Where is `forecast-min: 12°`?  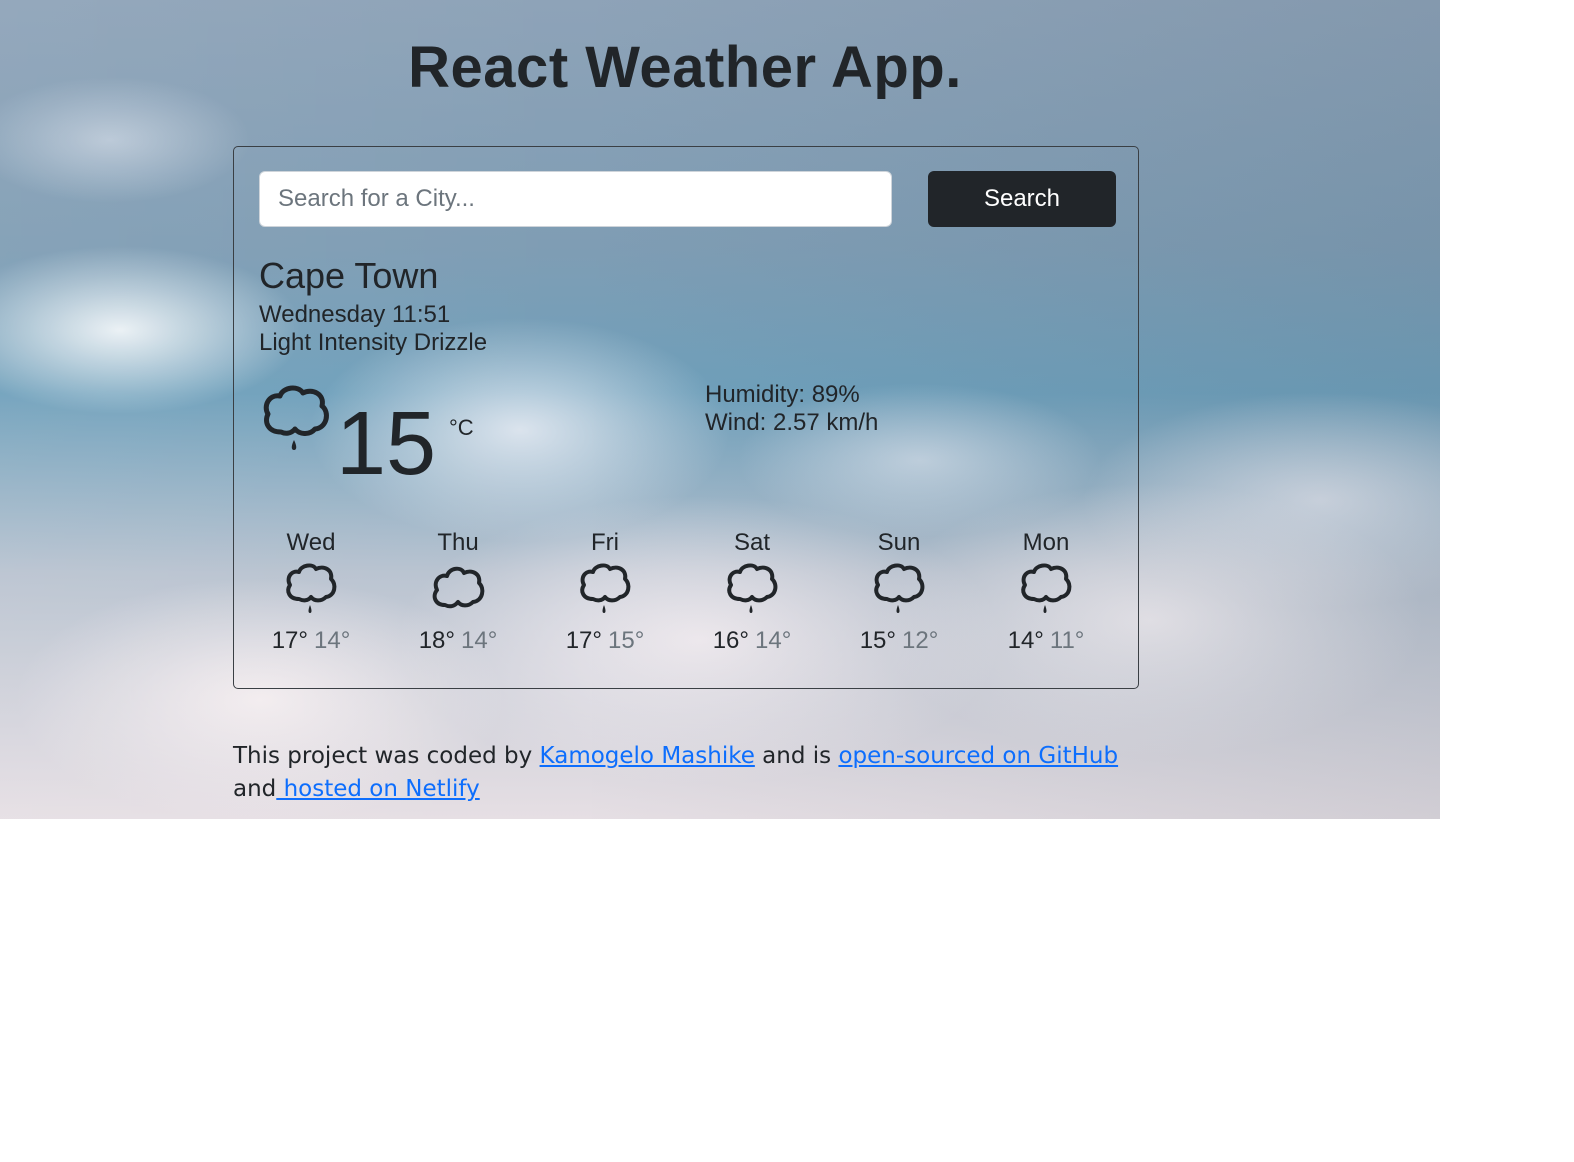
forecast-min: 12° is located at coordinates (920, 640).